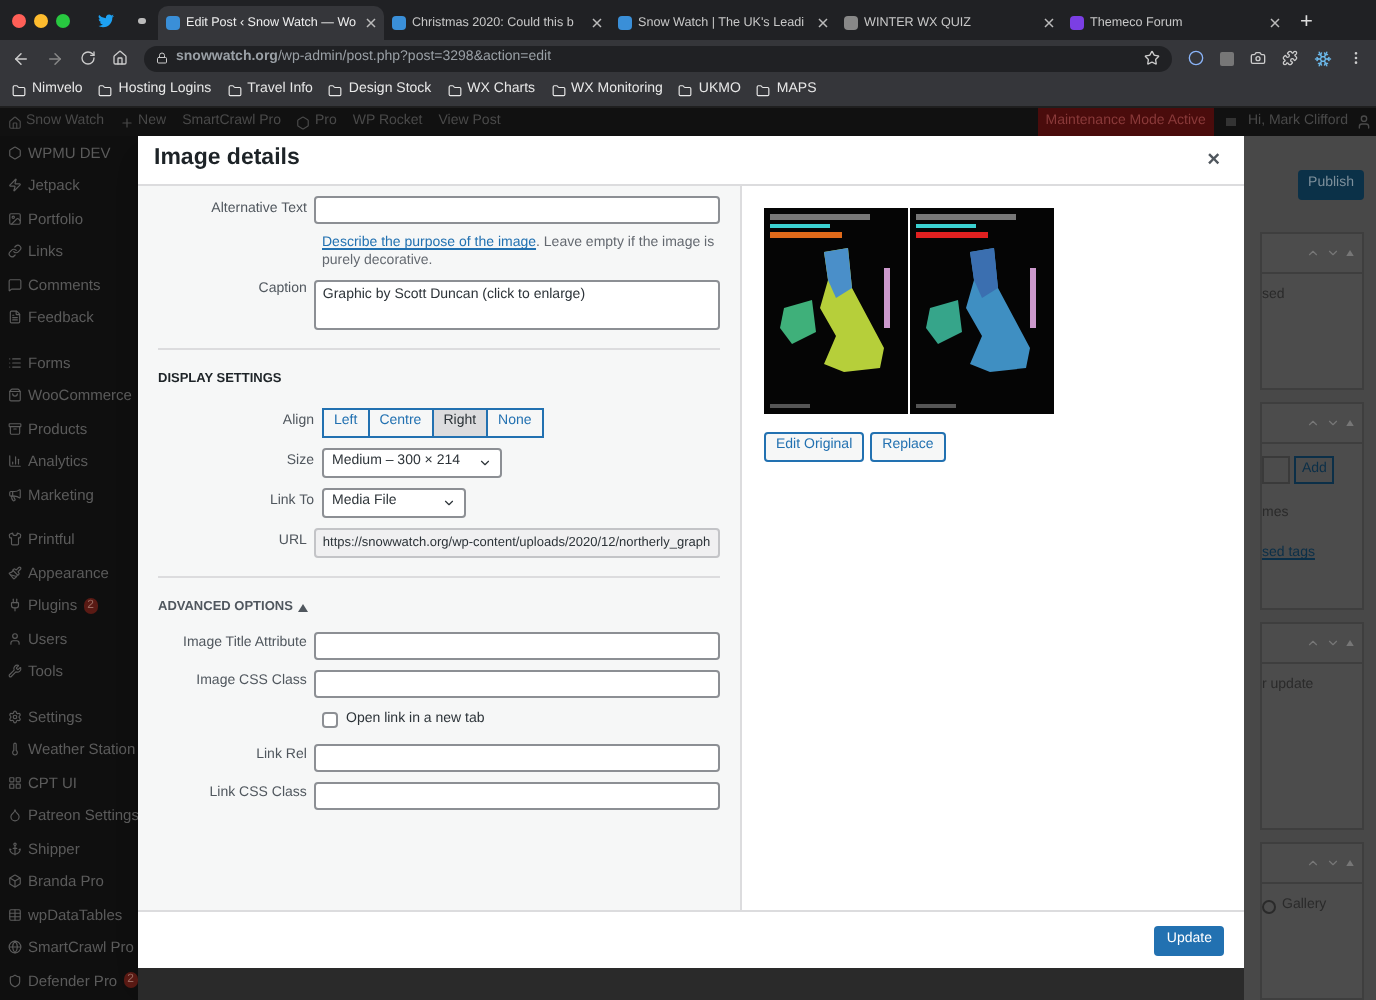  I want to click on user-icon, so click(15, 638).